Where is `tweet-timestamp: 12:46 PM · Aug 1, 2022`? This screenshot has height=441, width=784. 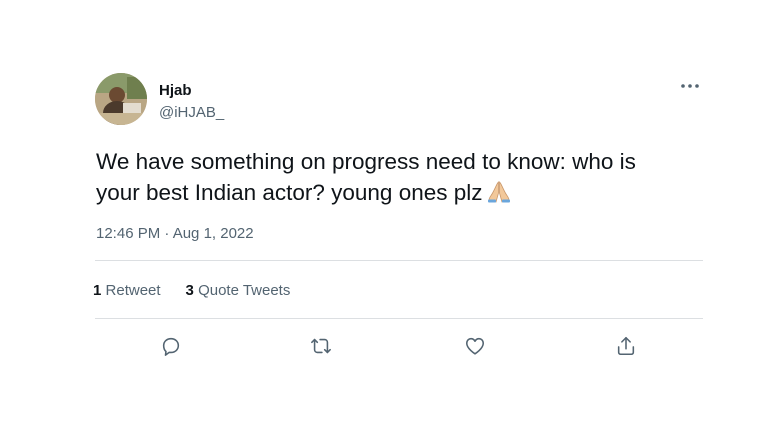
tweet-timestamp: 12:46 PM · Aug 1, 2022 is located at coordinates (175, 234).